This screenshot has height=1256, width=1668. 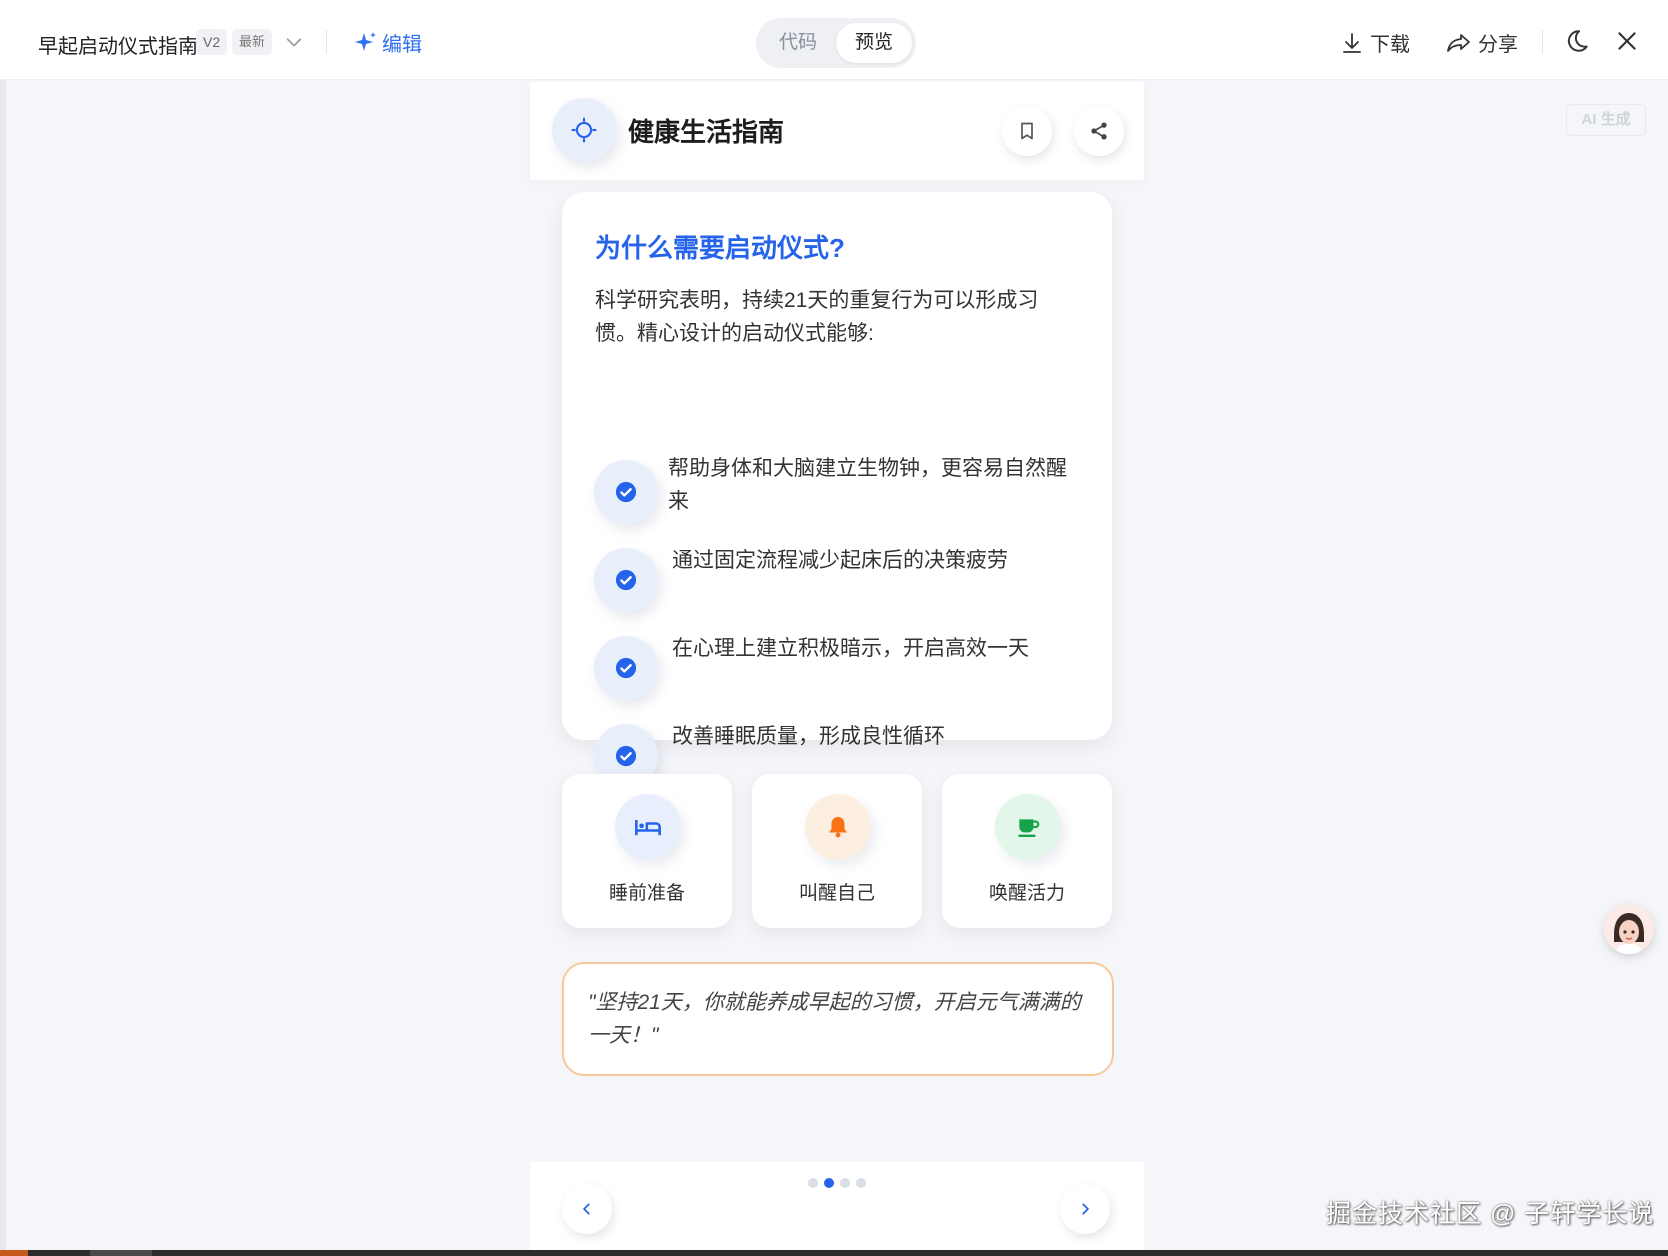 I want to click on version-badge: V2, so click(x=212, y=42).